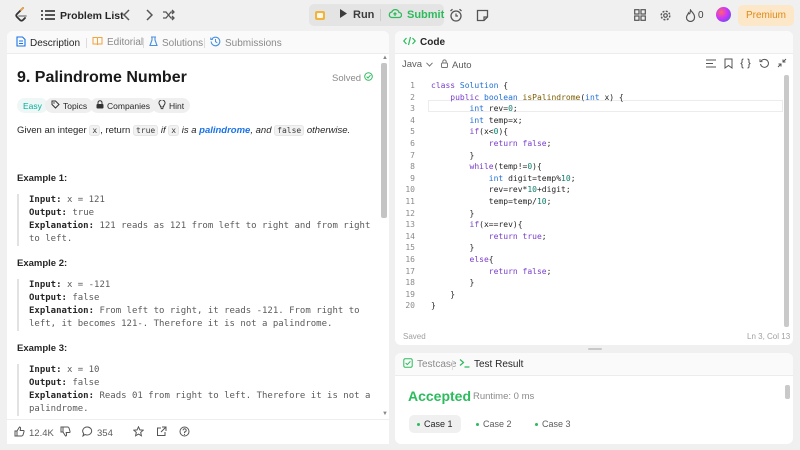  I want to click on problem-list-label: Problem List, so click(92, 16).